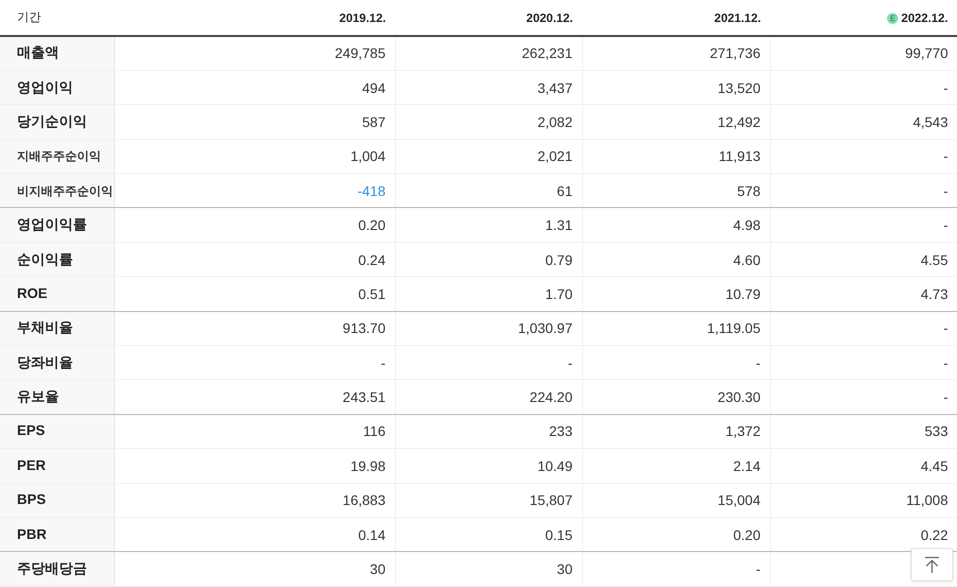 The height and width of the screenshot is (587, 957). I want to click on column-header: 2020.12., so click(549, 17).